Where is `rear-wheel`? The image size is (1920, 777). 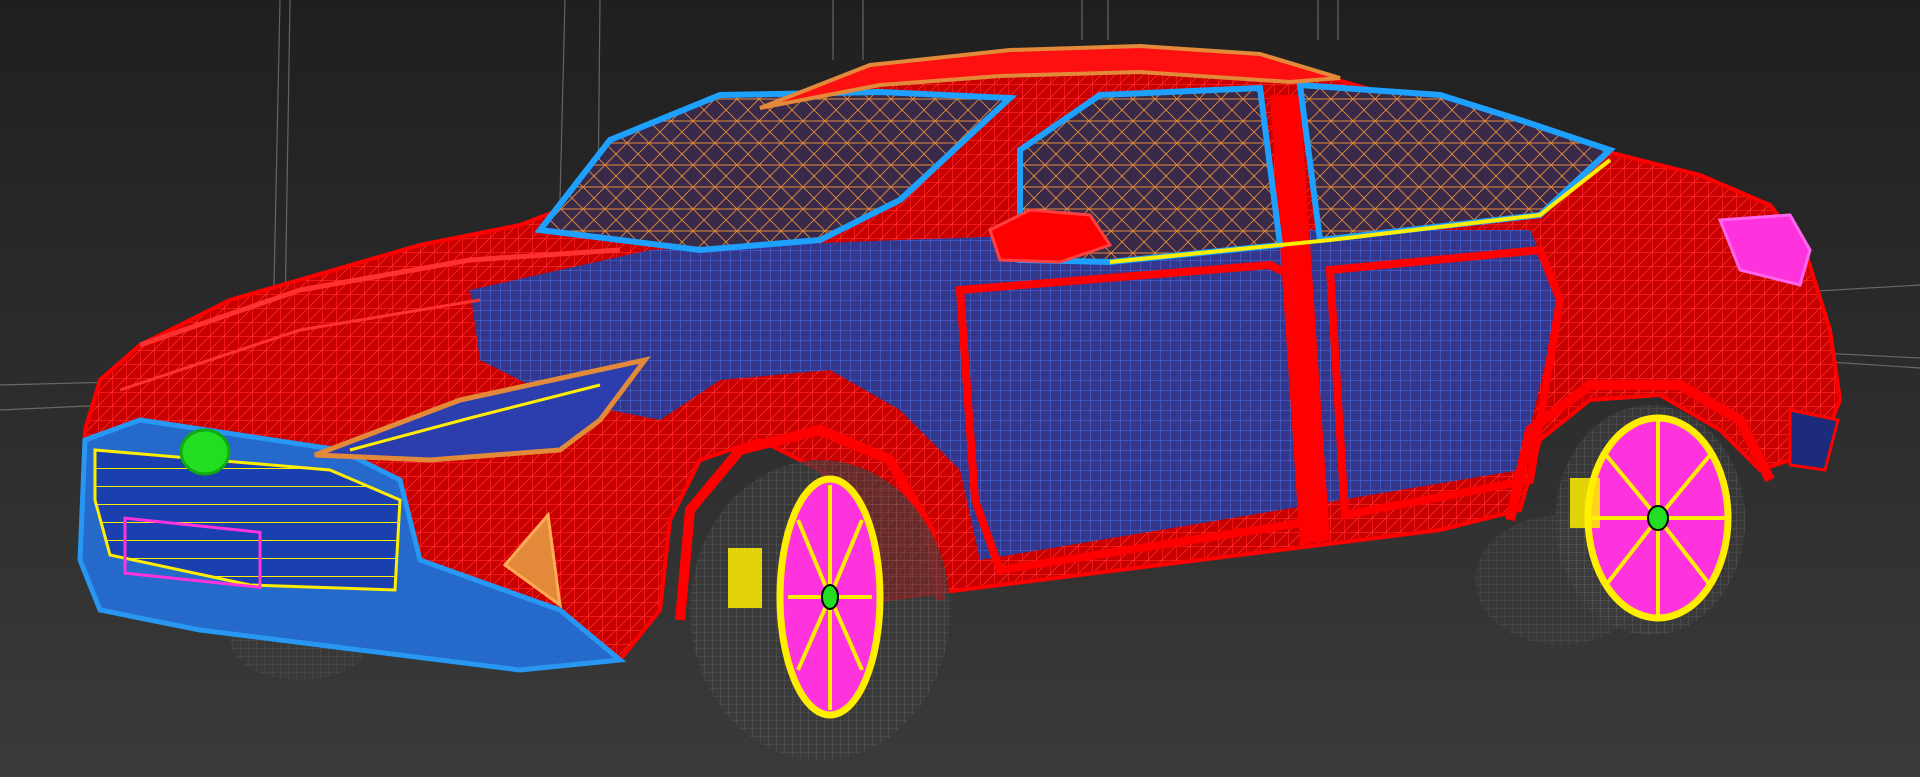 rear-wheel is located at coordinates (1650, 520).